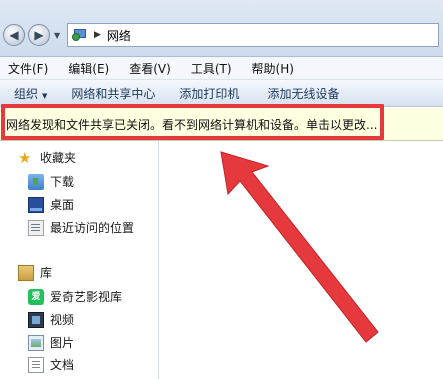  Describe the element at coordinates (35, 272) in the screenshot. I see `nav-libraries: 库` at that location.